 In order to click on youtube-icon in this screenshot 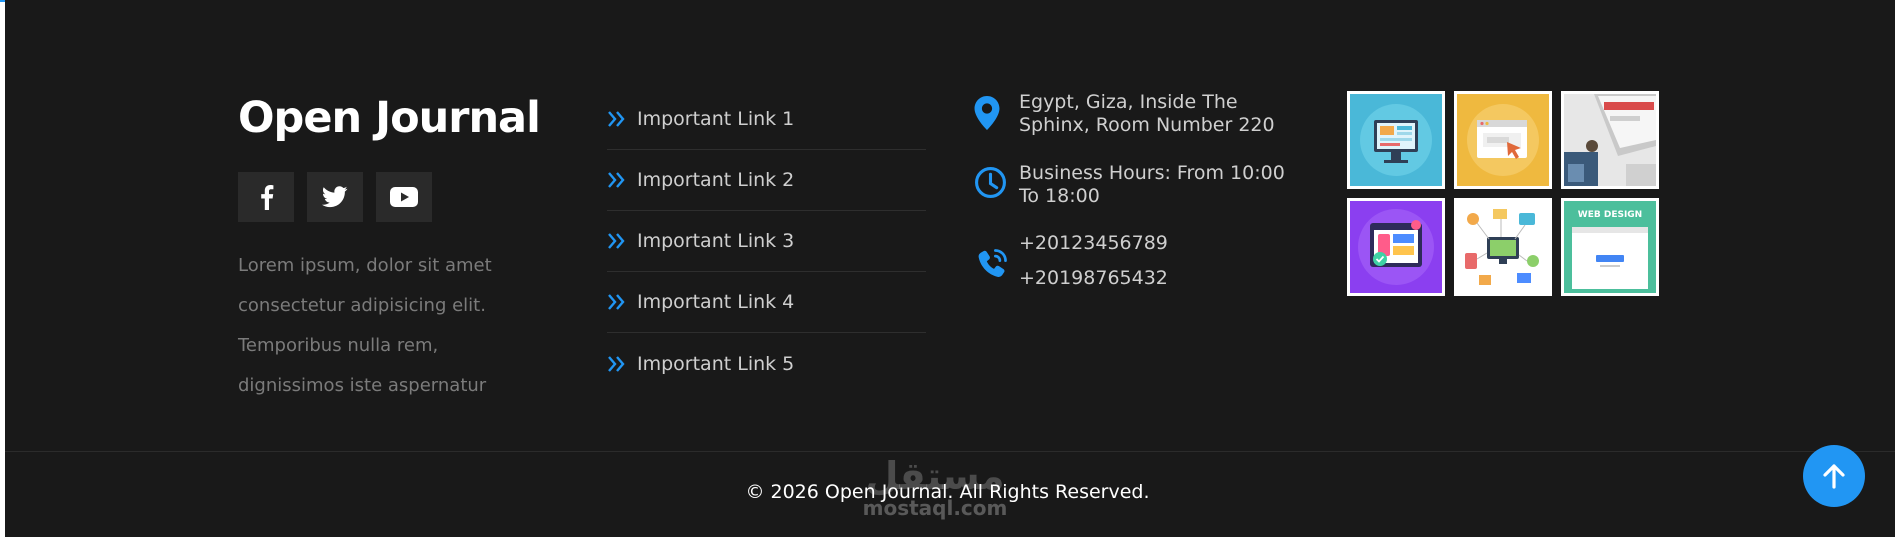, I will do `click(404, 197)`.